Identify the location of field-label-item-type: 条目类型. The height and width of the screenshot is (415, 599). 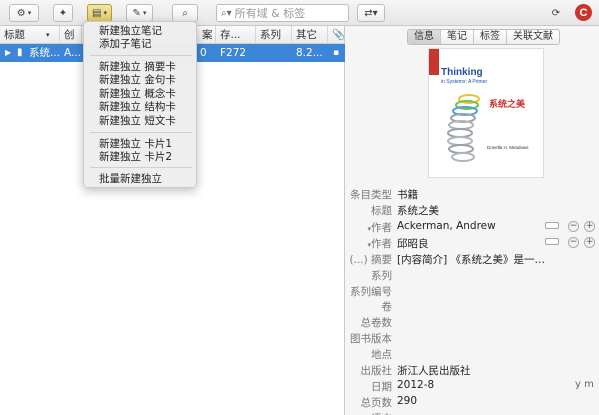
(371, 195).